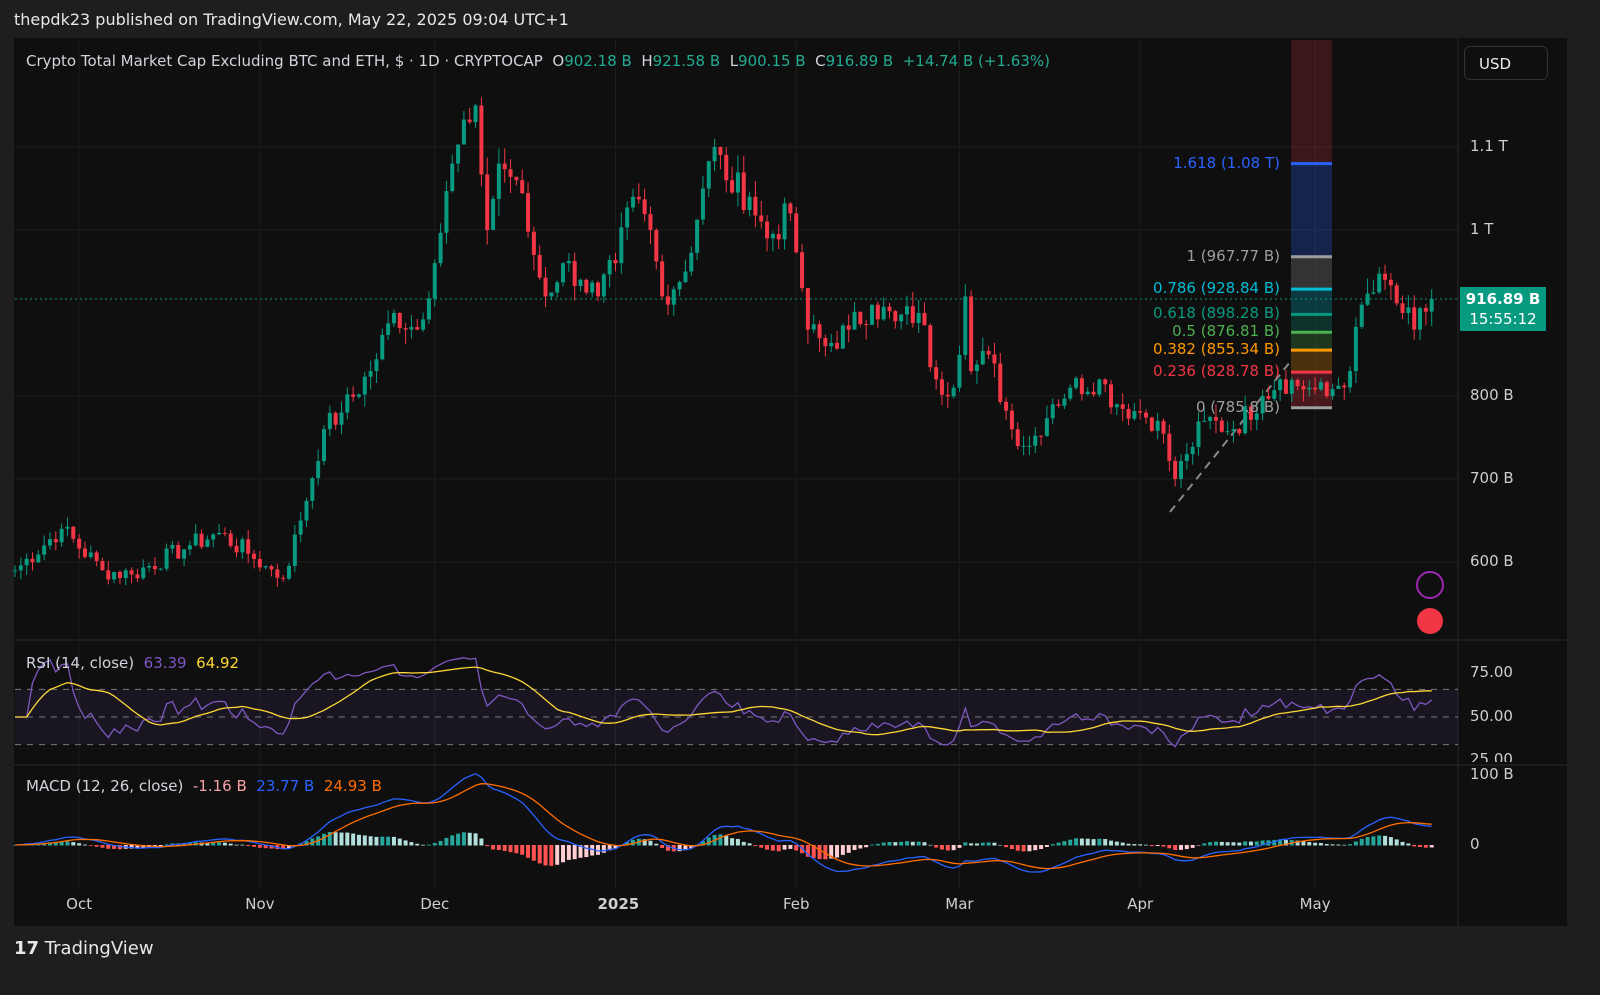 The width and height of the screenshot is (1600, 995). What do you see at coordinates (859, 61) in the screenshot?
I see `close-value: 916.89 B` at bounding box center [859, 61].